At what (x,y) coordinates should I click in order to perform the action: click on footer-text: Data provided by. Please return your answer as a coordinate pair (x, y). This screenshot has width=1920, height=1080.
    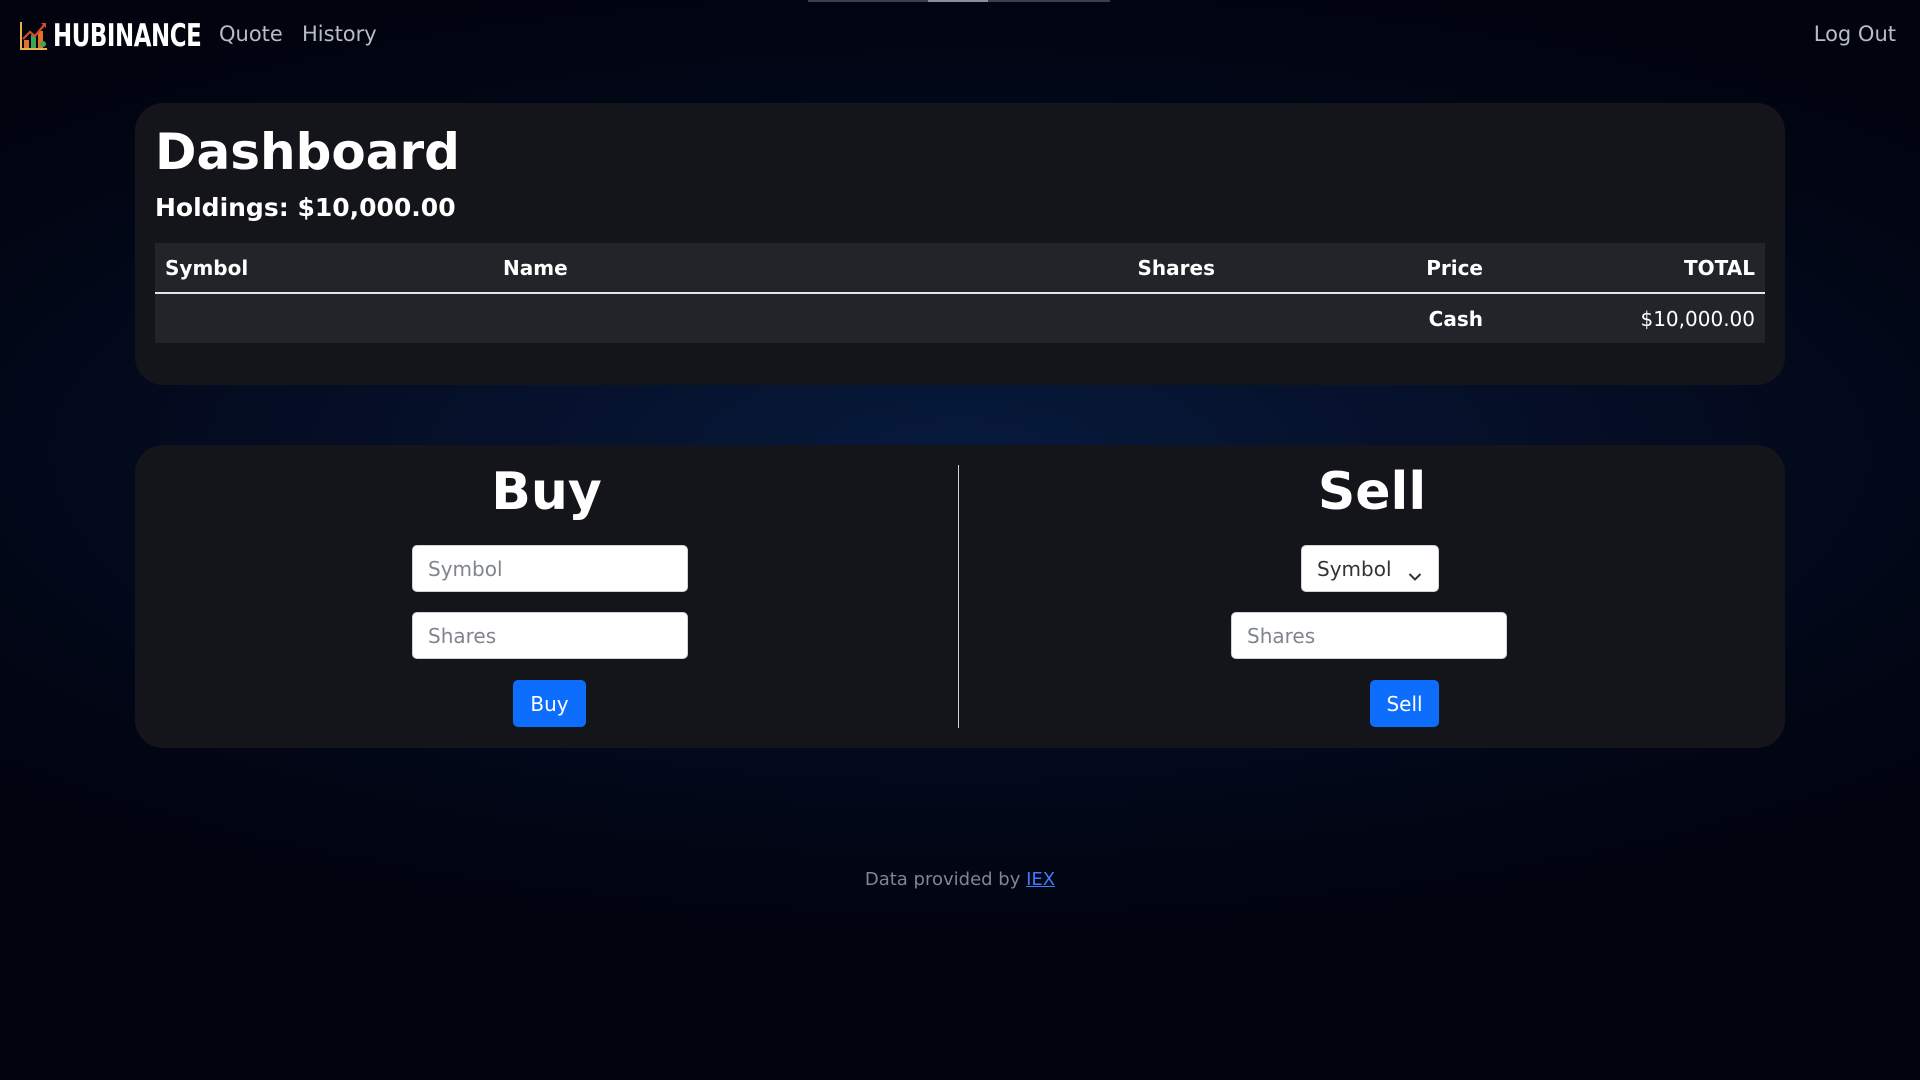
    Looking at the image, I should click on (942, 879).